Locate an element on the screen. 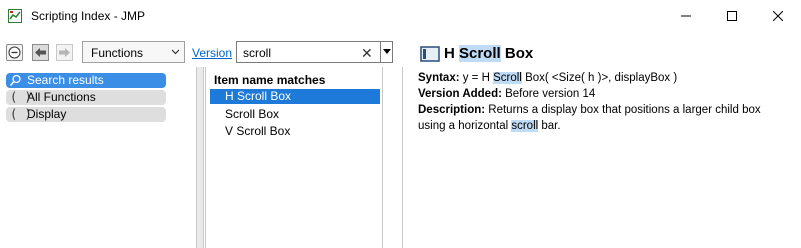  jmp-app-icon is located at coordinates (15, 16).